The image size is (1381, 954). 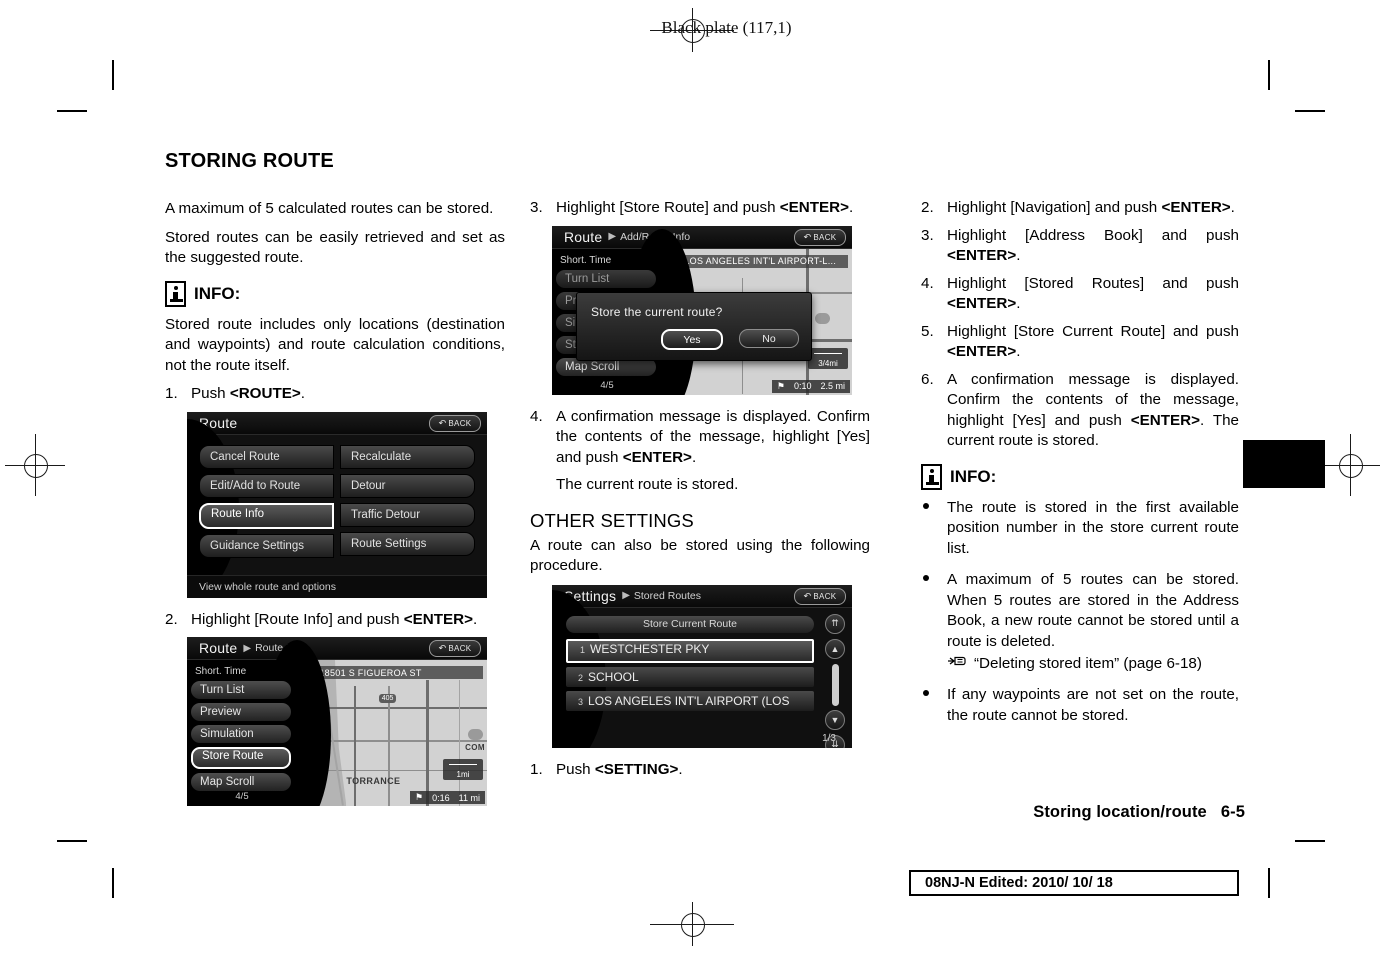 What do you see at coordinates (1088, 663) in the screenshot?
I see `cross-reference-text: “Deleting stored item” (page 6-18)` at bounding box center [1088, 663].